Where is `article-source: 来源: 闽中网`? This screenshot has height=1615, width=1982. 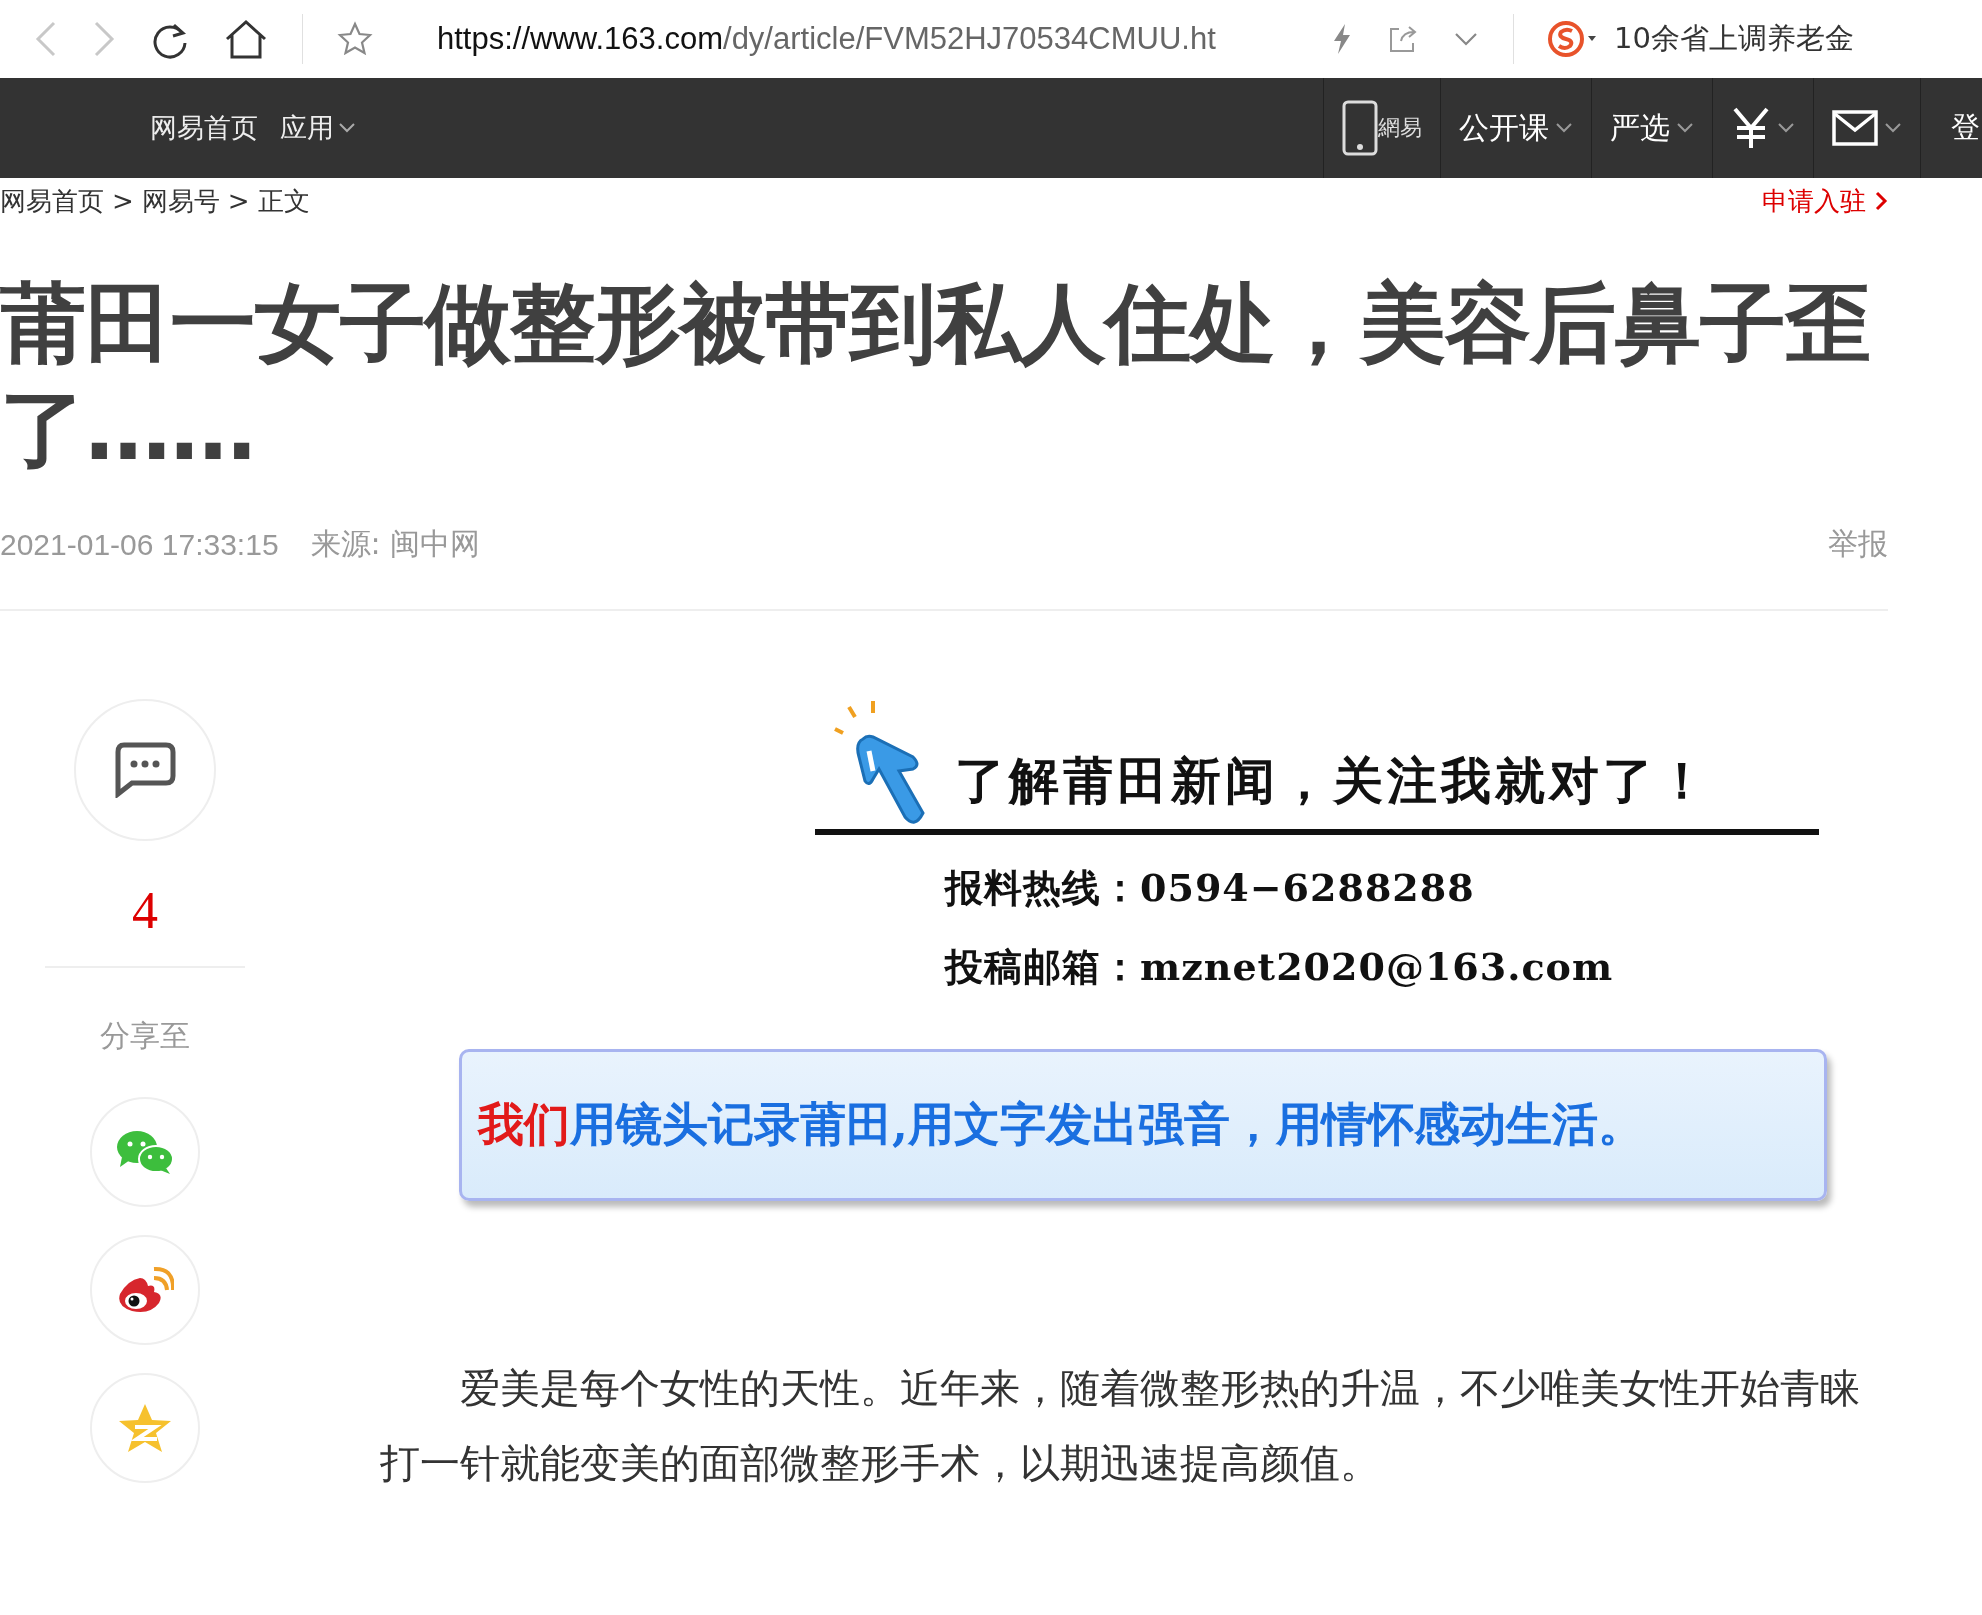
article-source: 来源: 闽中网 is located at coordinates (395, 544).